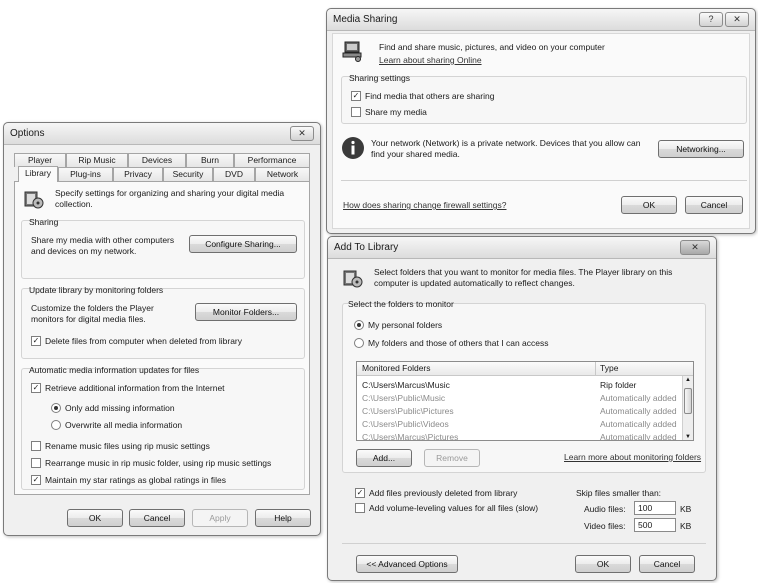 The height and width of the screenshot is (583, 758). What do you see at coordinates (632, 457) in the screenshot?
I see `learn-monitoring-link: Learn more about monitoring folders` at bounding box center [632, 457].